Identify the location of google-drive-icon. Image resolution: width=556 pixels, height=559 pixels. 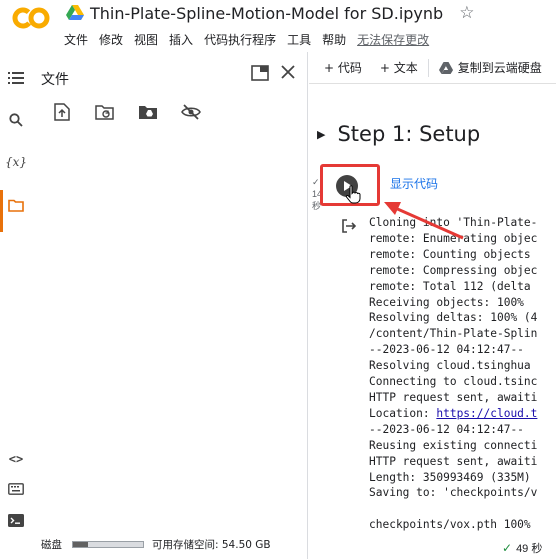
(75, 12).